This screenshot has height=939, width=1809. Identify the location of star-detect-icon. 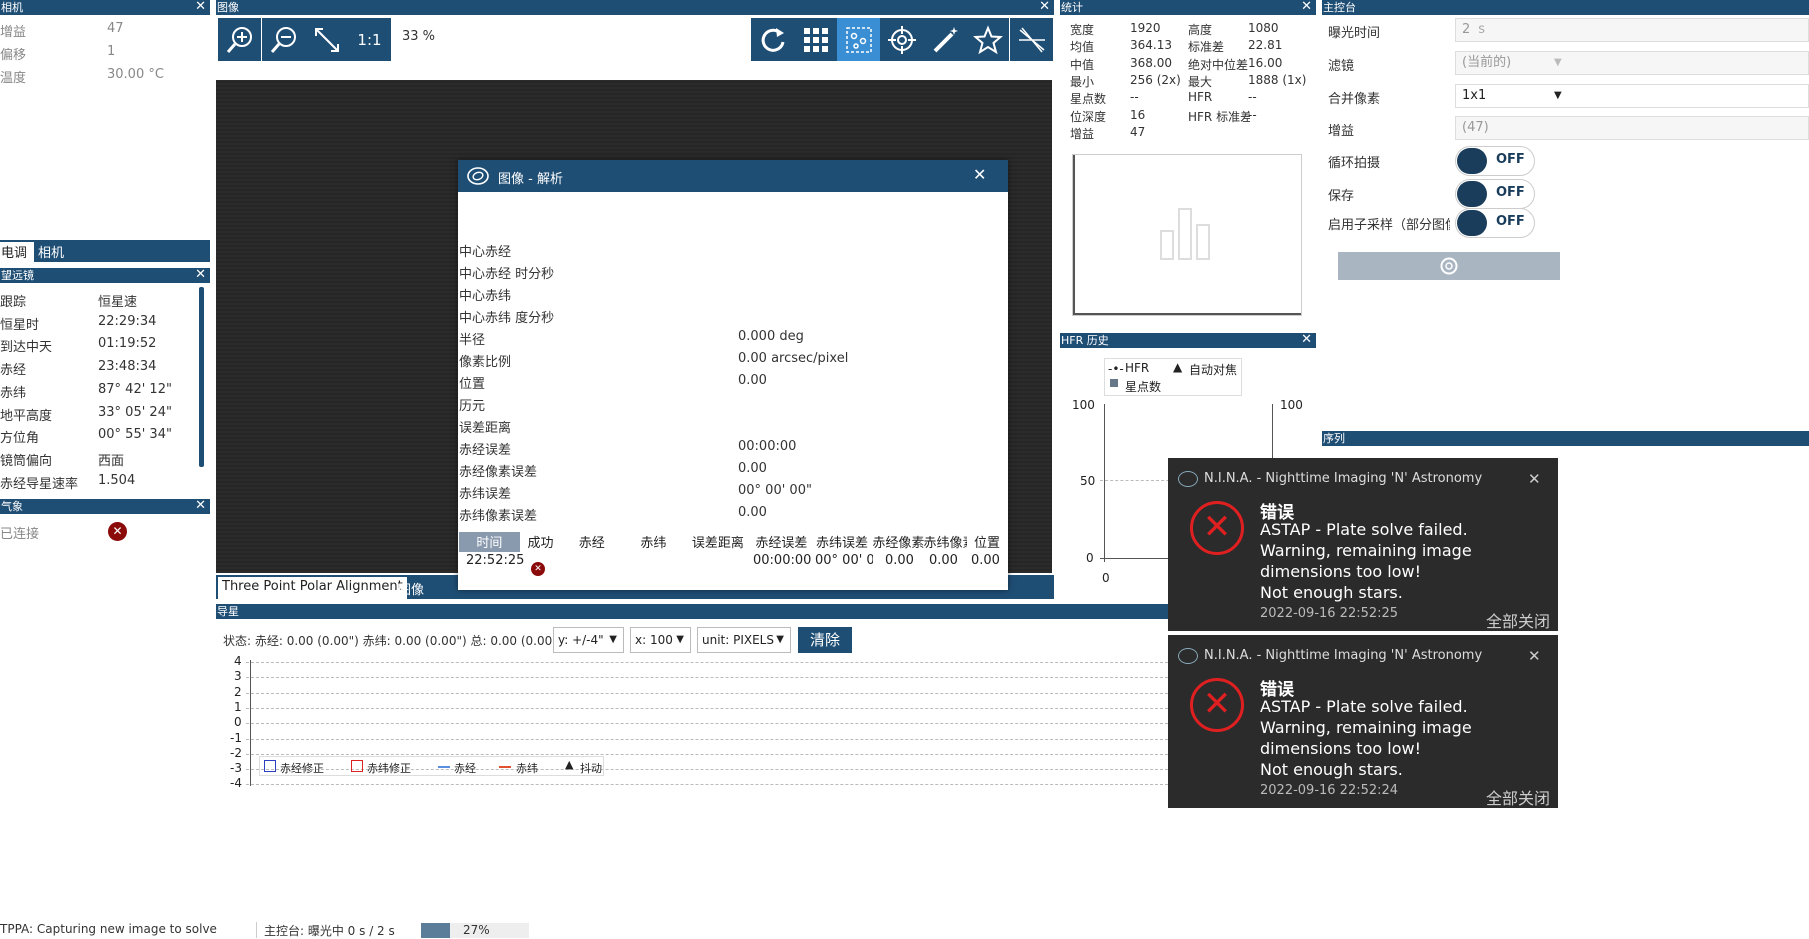
(858, 39).